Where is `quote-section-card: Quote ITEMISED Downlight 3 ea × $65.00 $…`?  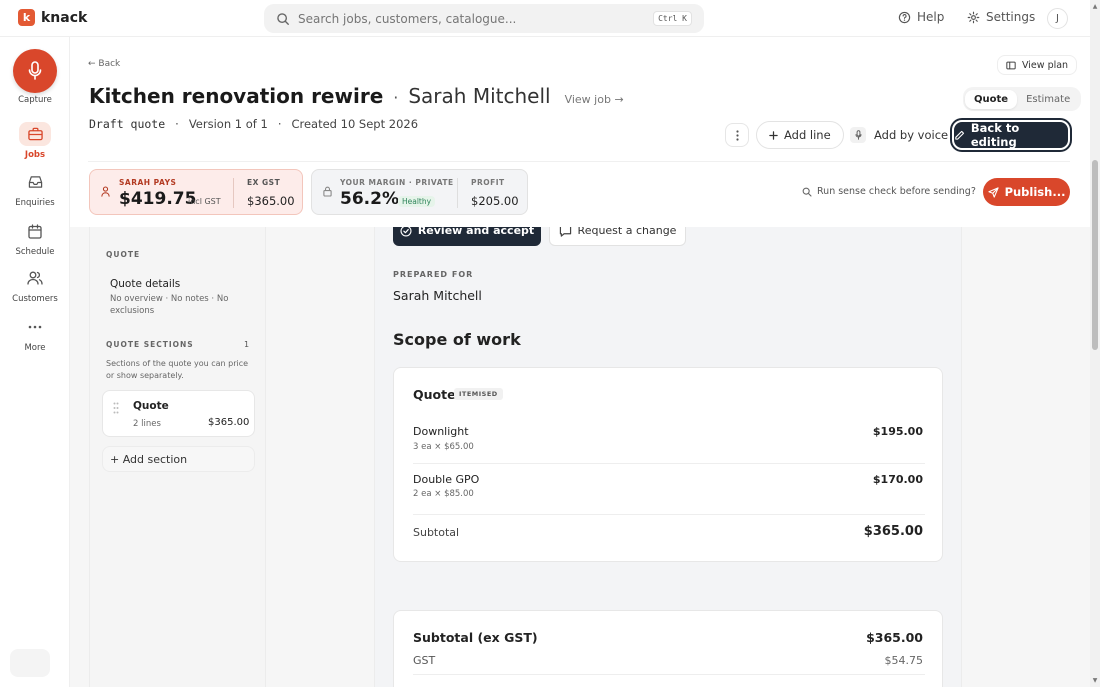 quote-section-card: Quote ITEMISED Downlight 3 ea × $65.00 $… is located at coordinates (668, 464).